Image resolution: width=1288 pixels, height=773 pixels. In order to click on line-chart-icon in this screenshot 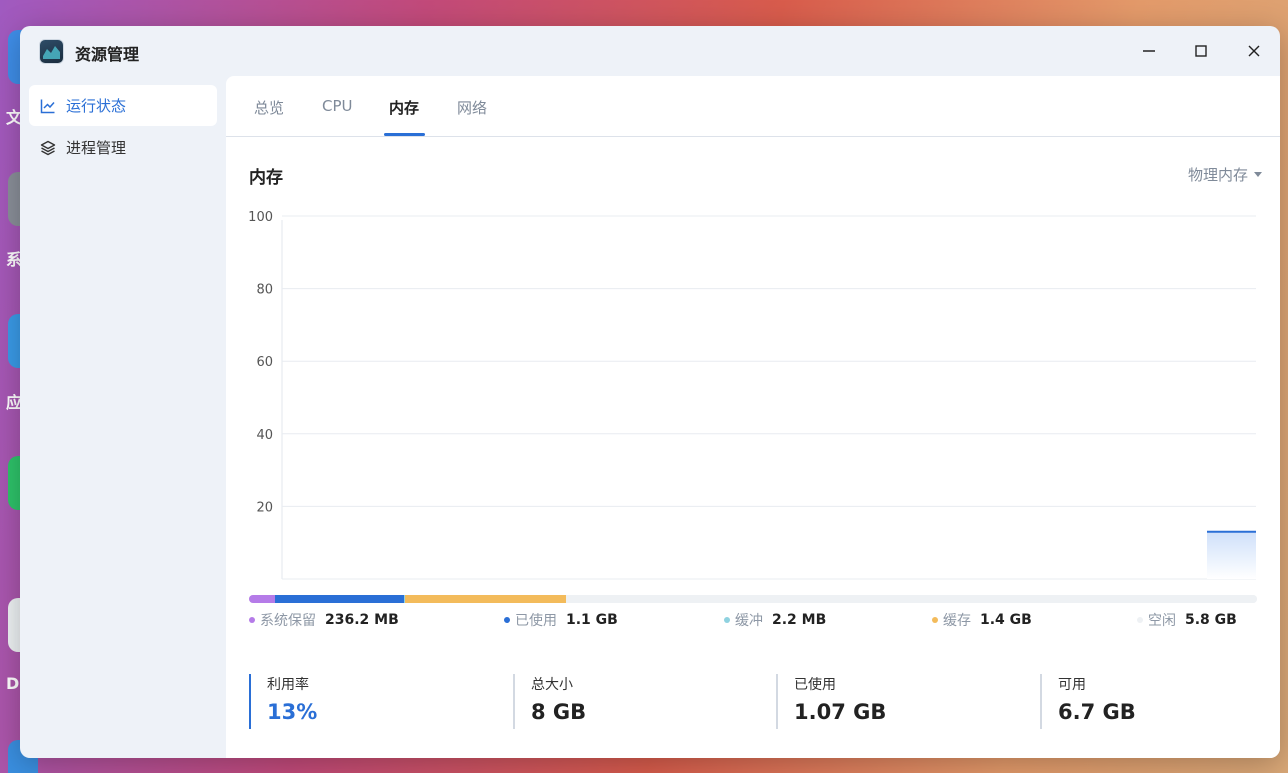, I will do `click(48, 106)`.